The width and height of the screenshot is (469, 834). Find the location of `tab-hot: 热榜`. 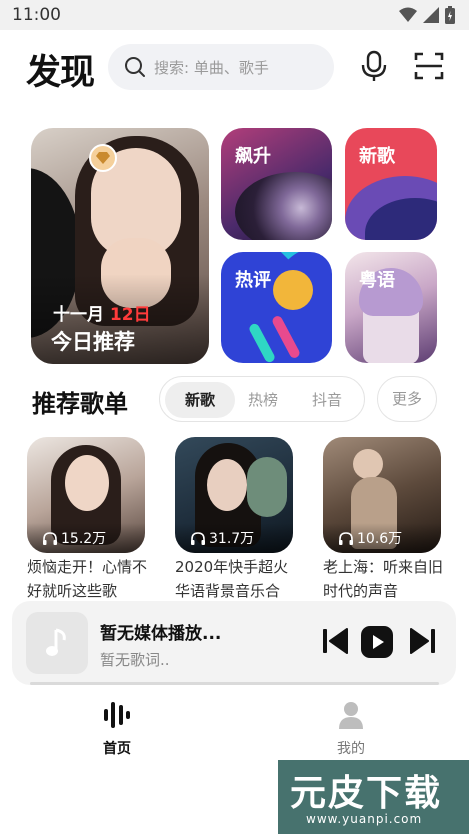

tab-hot: 热榜 is located at coordinates (263, 400).